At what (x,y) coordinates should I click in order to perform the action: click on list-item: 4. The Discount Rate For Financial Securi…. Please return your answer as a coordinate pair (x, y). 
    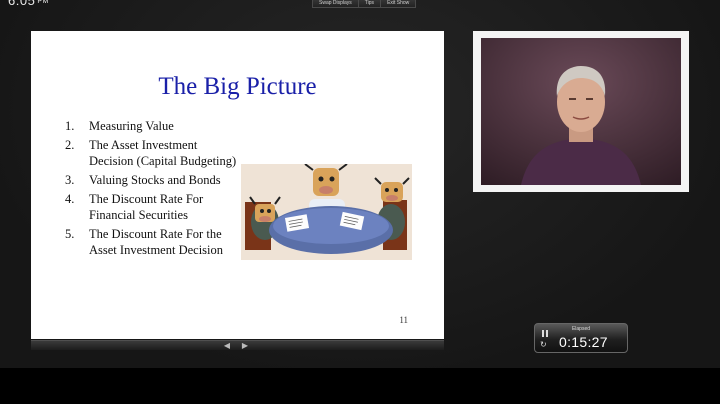
    Looking at the image, I should click on (134, 207).